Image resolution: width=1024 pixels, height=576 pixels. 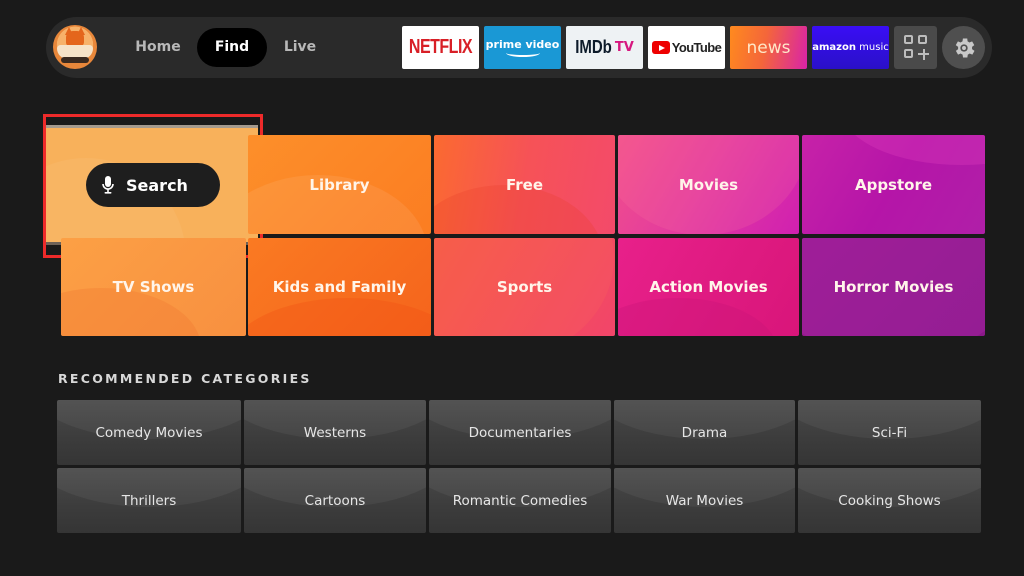 What do you see at coordinates (915, 47) in the screenshot?
I see `all-apps-button` at bounding box center [915, 47].